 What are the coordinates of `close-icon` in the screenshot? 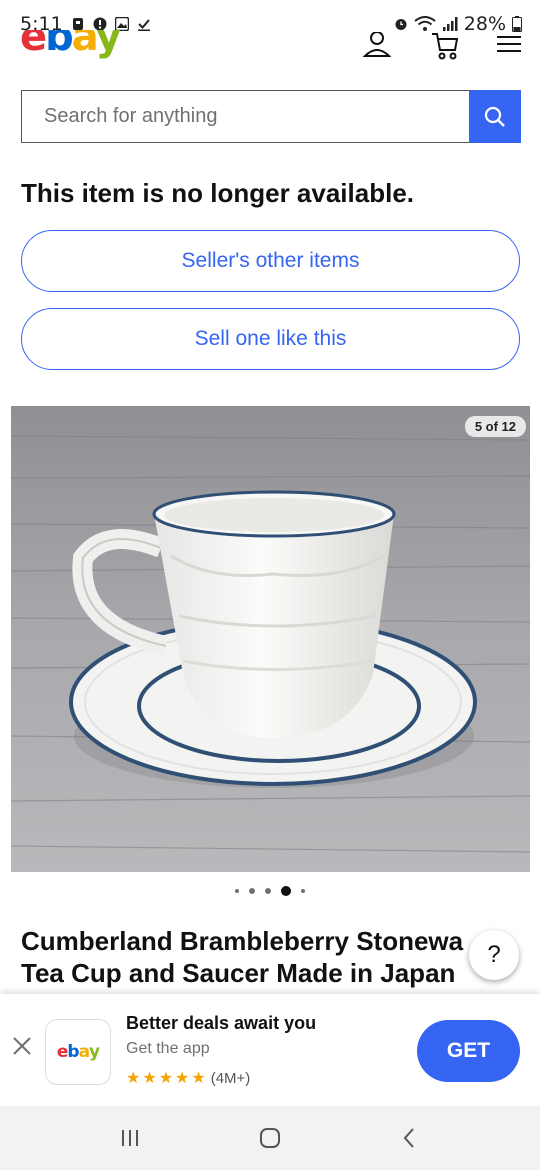 It's located at (22, 1046).